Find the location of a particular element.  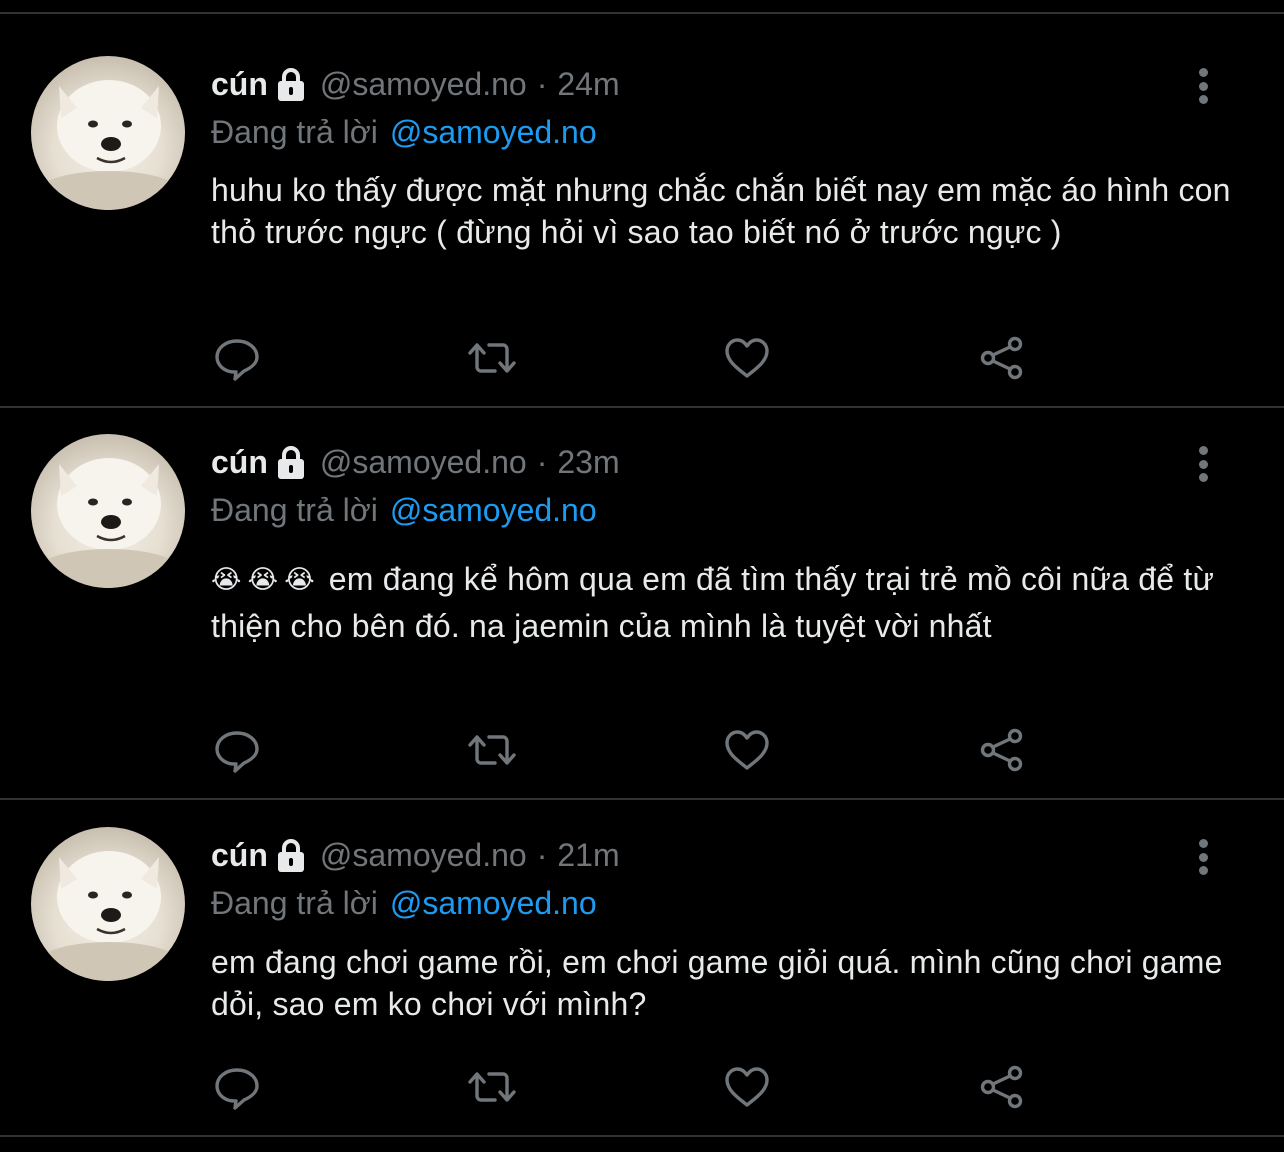

tweet-header: cún @samoyed.no · 21m is located at coordinates (415, 855).